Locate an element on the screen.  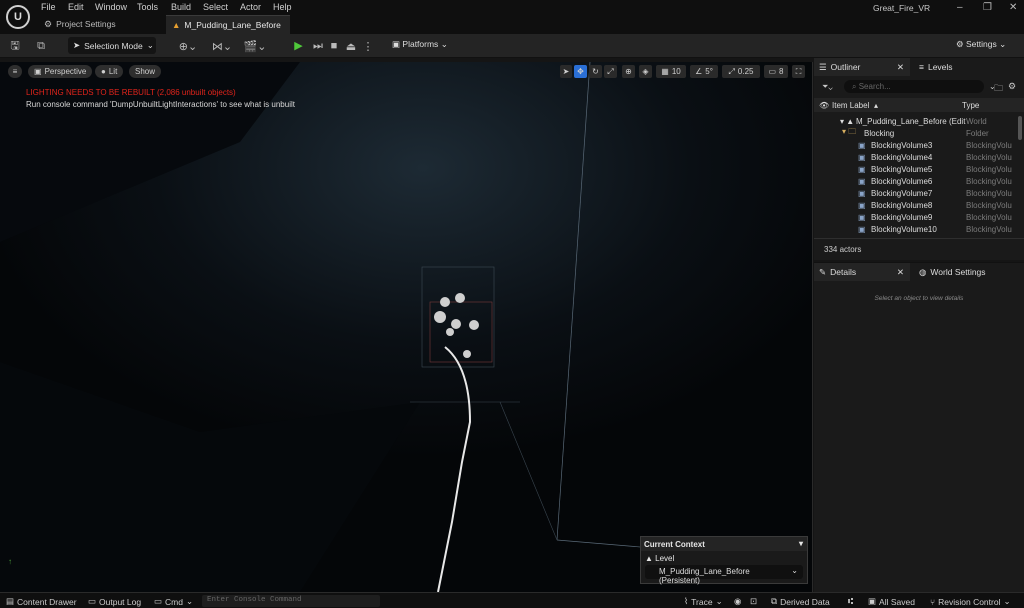
console-input: Enter Console Command is located at coordinates (291, 601).